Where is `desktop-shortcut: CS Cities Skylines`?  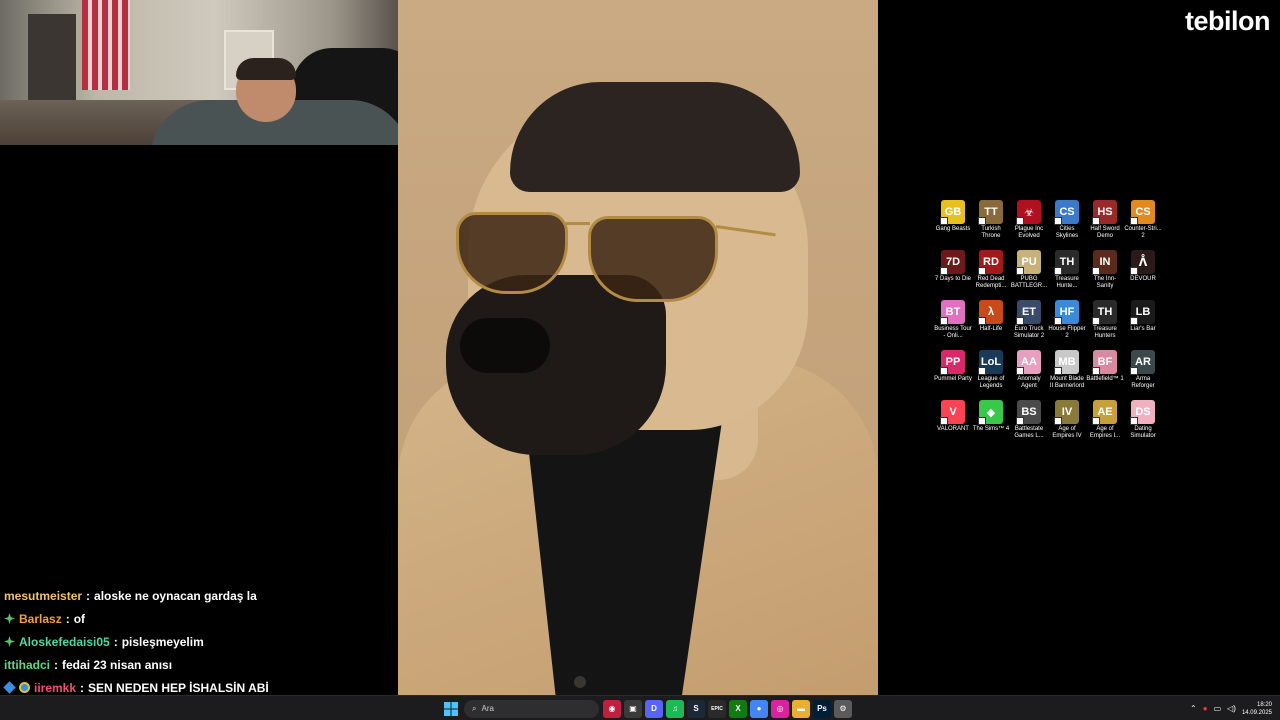 desktop-shortcut: CS Cities Skylines is located at coordinates (1067, 225).